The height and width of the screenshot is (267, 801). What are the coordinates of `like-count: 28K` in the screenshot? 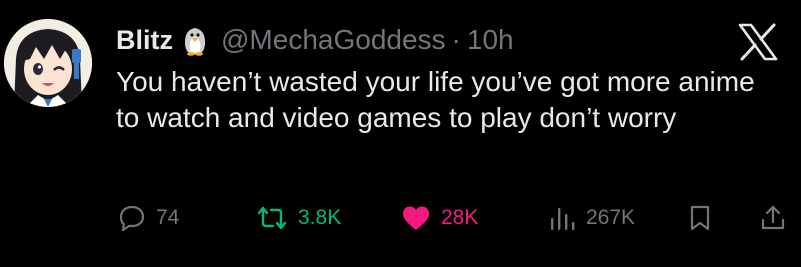 It's located at (460, 217).